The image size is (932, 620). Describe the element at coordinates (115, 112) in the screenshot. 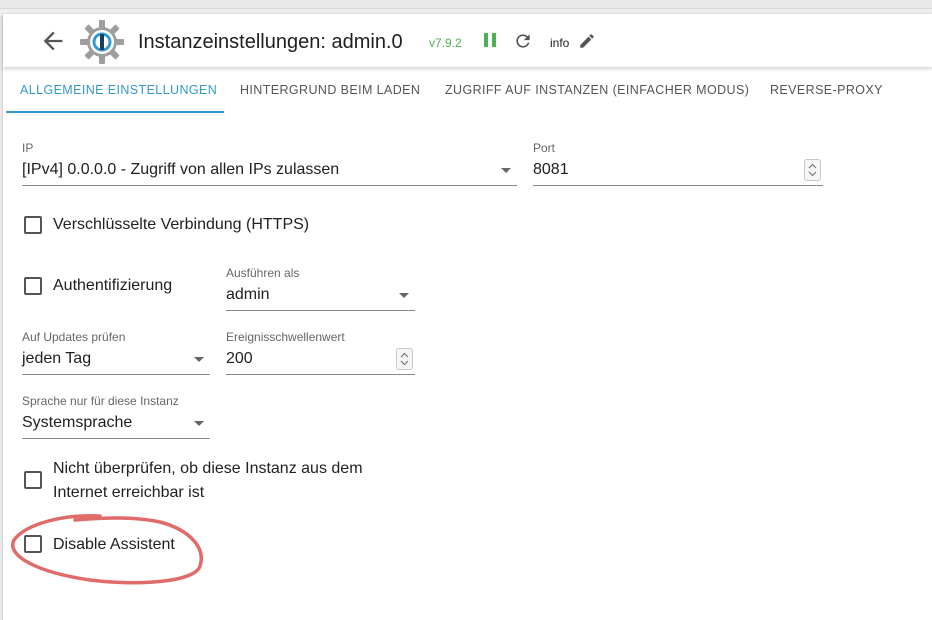

I see `active-tab-indicator` at that location.